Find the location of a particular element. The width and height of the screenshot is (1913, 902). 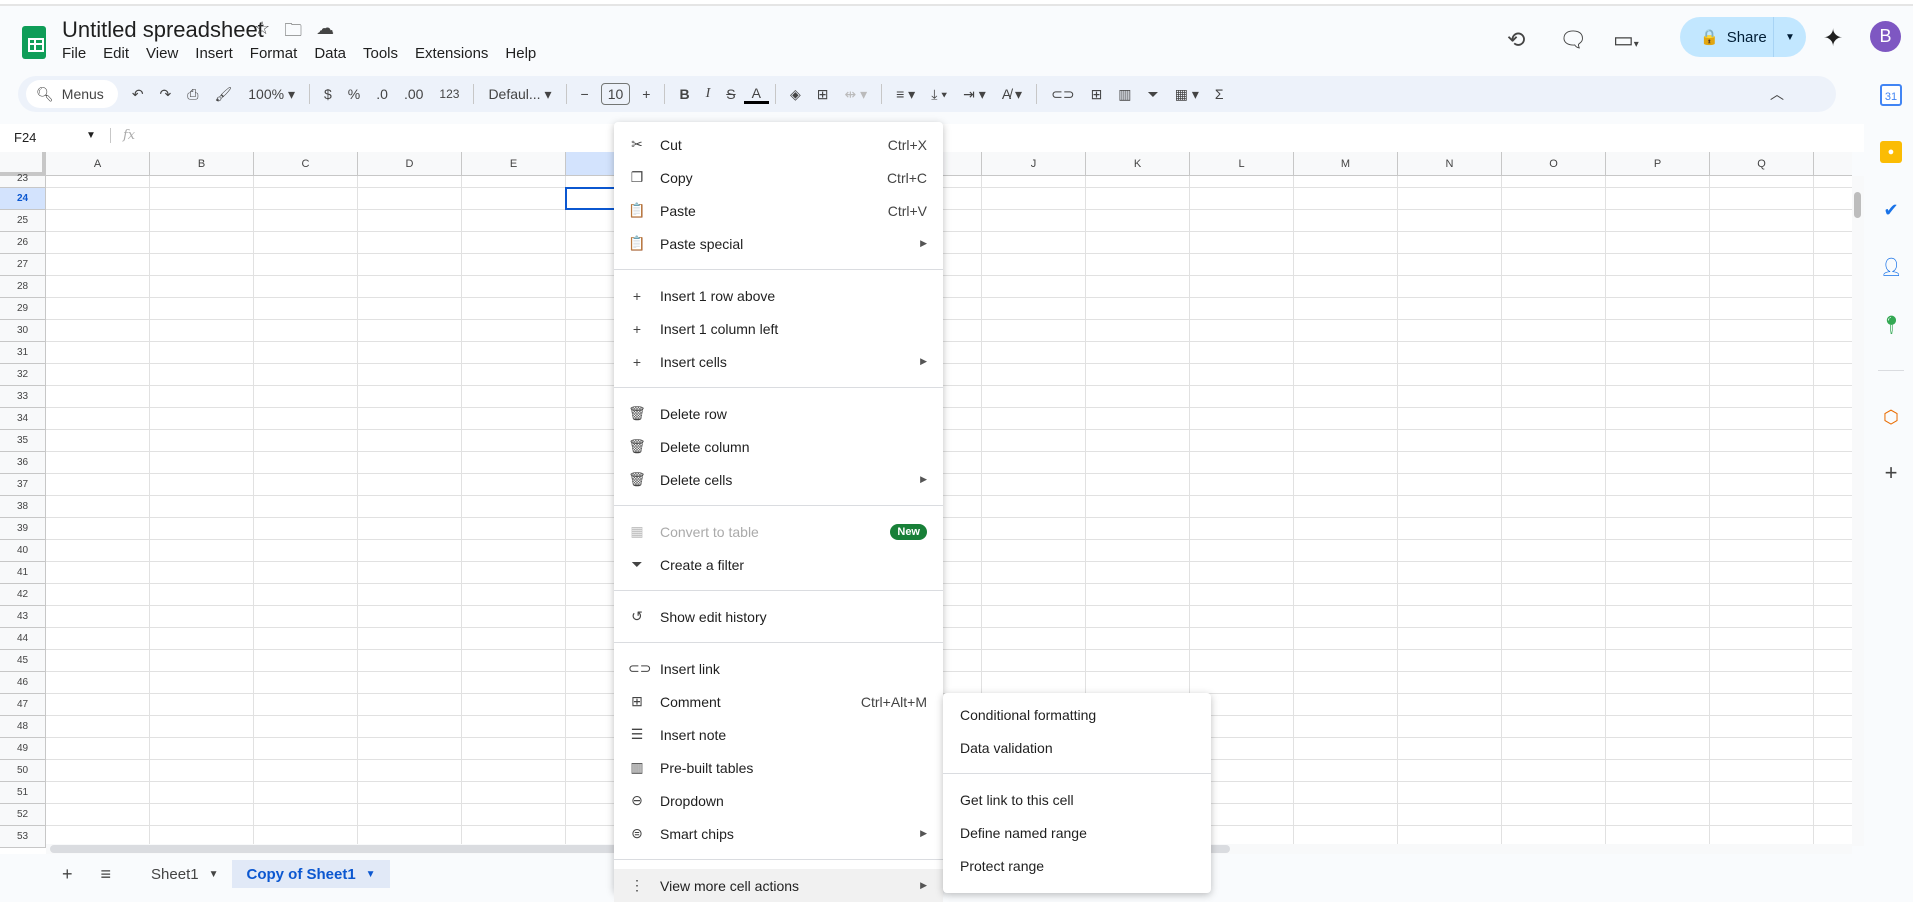

sheet-tab-sheet1: Sheet1 ▼ is located at coordinates (184, 874).